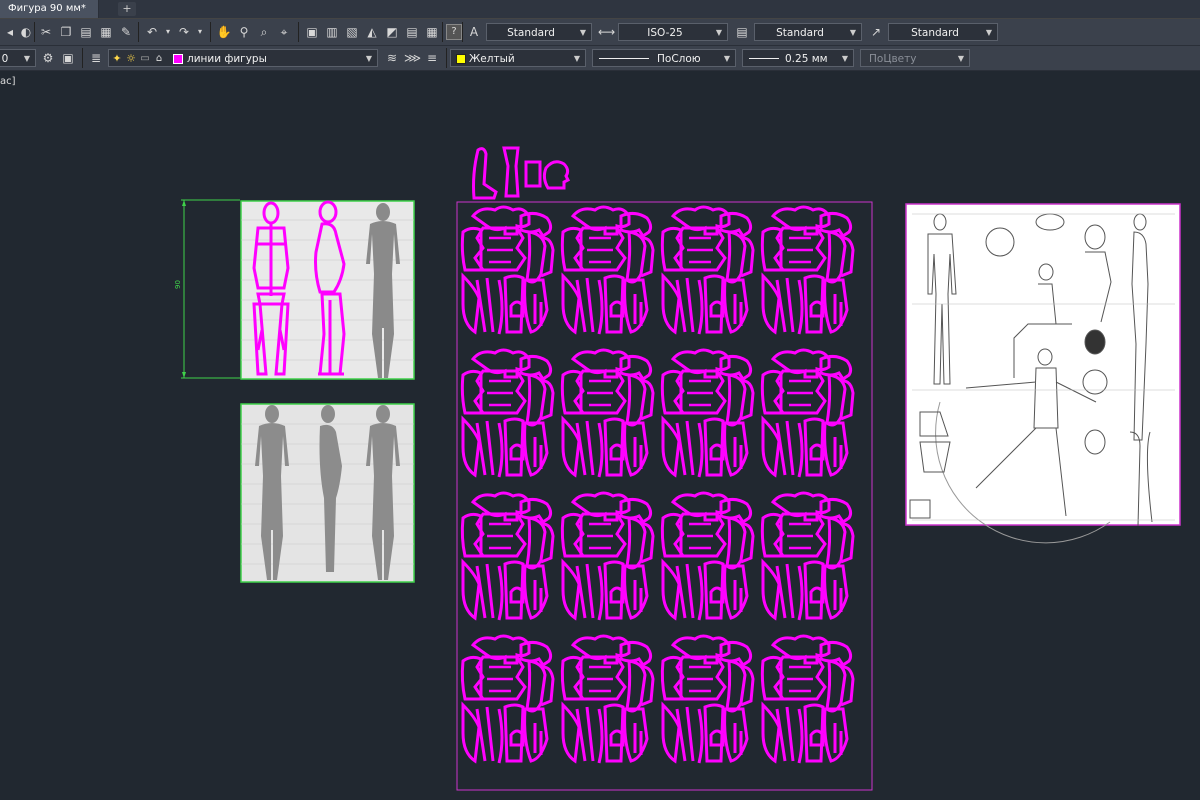 This screenshot has width=1200, height=800. I want to click on layer-select: ✦ ☼ ▭ ⌂ линии фигуры ▼, so click(243, 58).